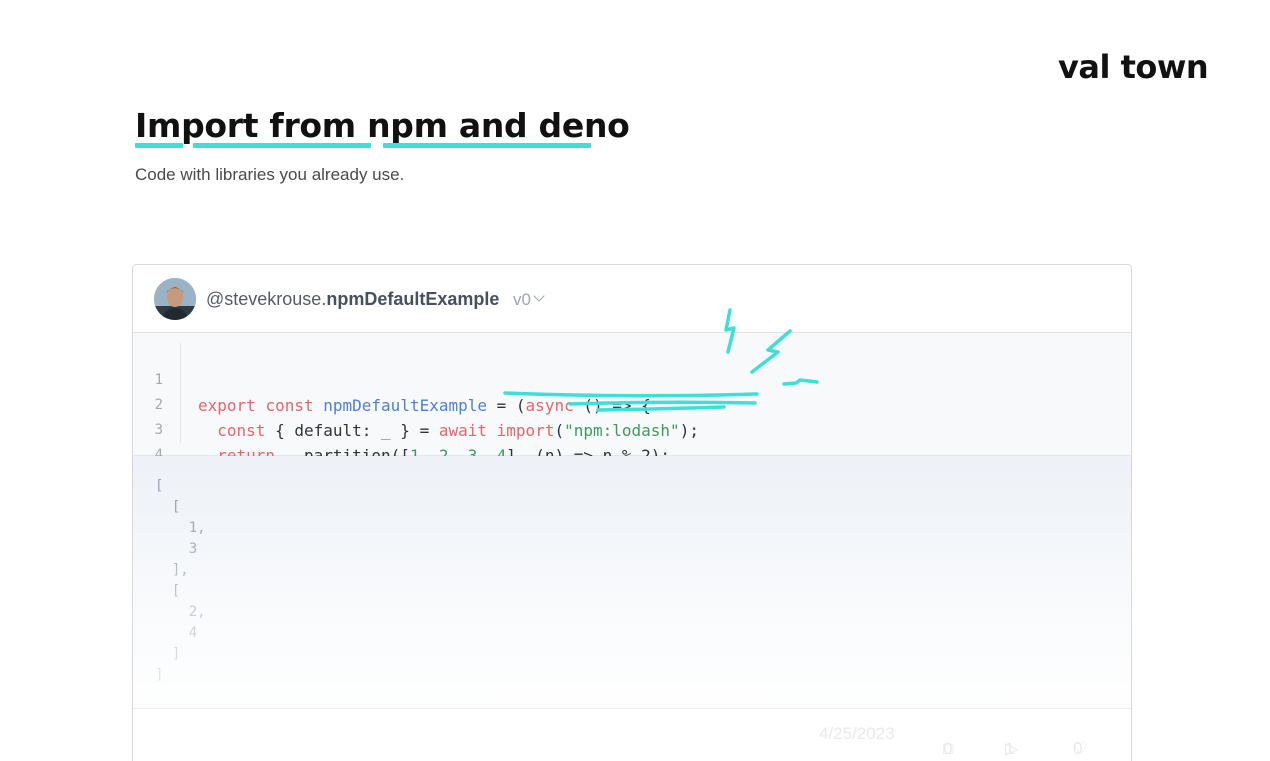 The height and width of the screenshot is (761, 1270). I want to click on version-label: v0, so click(522, 299).